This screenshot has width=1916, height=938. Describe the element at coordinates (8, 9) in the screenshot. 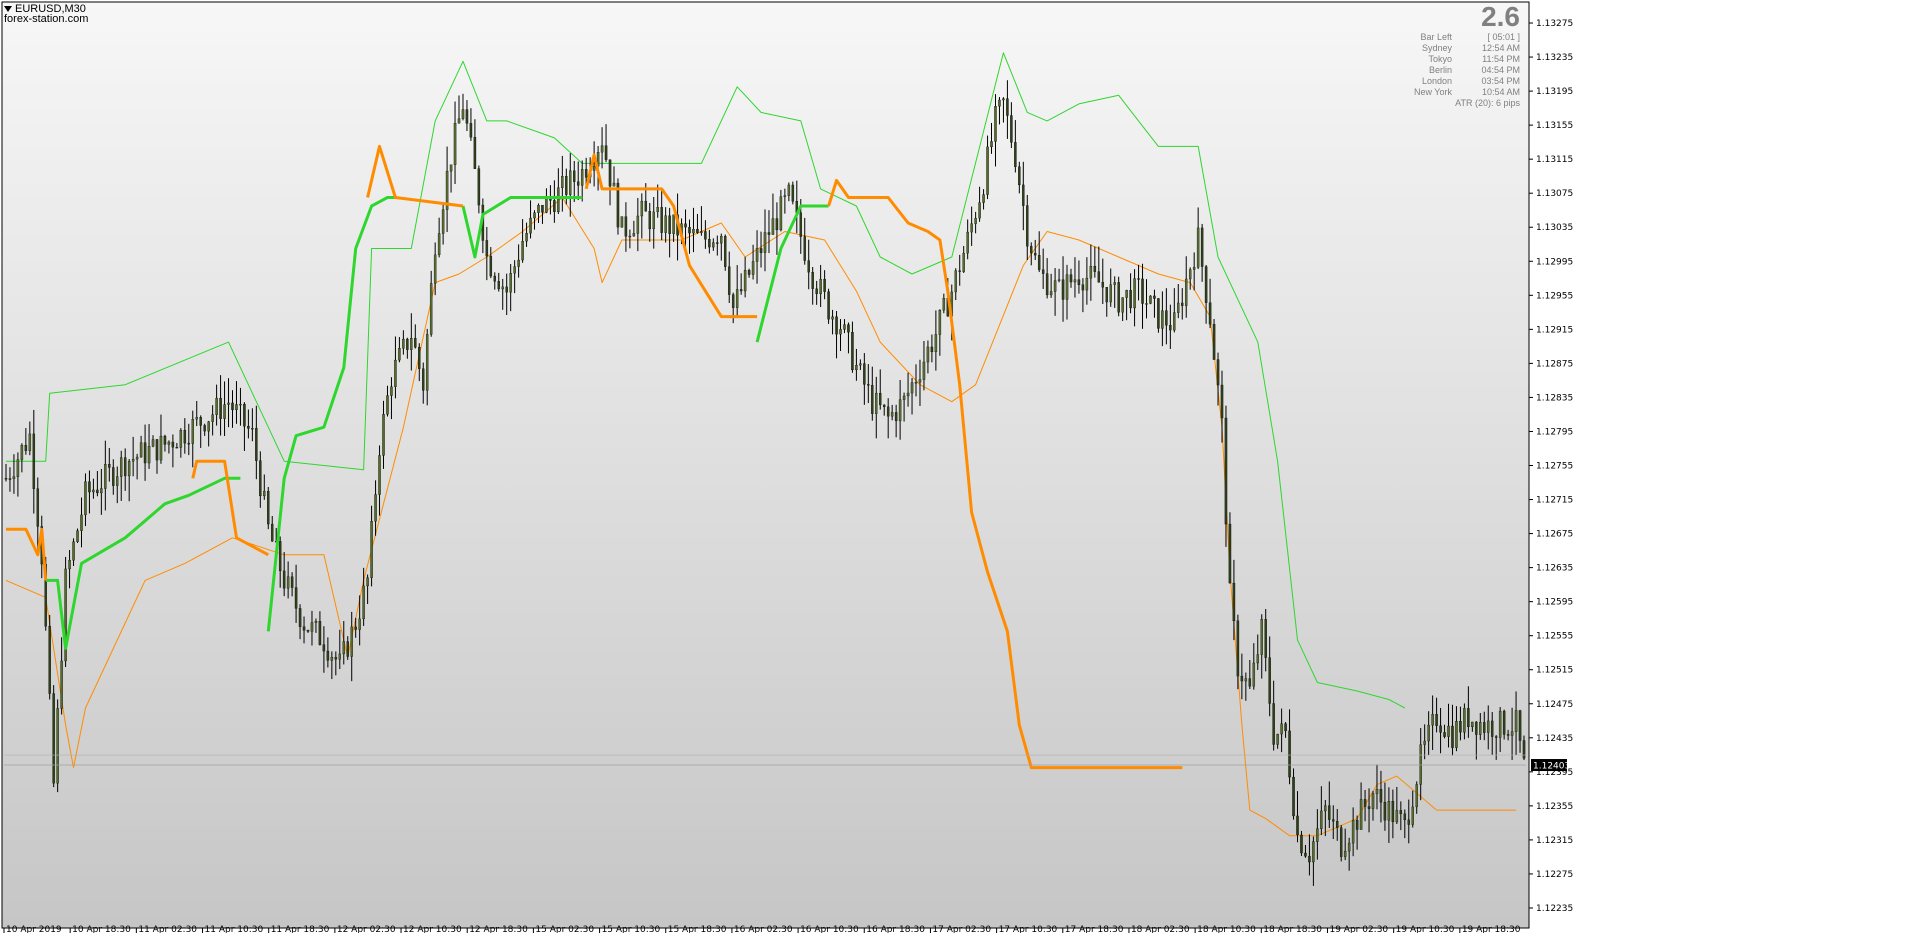

I see `dropdown-triangle-icon` at that location.